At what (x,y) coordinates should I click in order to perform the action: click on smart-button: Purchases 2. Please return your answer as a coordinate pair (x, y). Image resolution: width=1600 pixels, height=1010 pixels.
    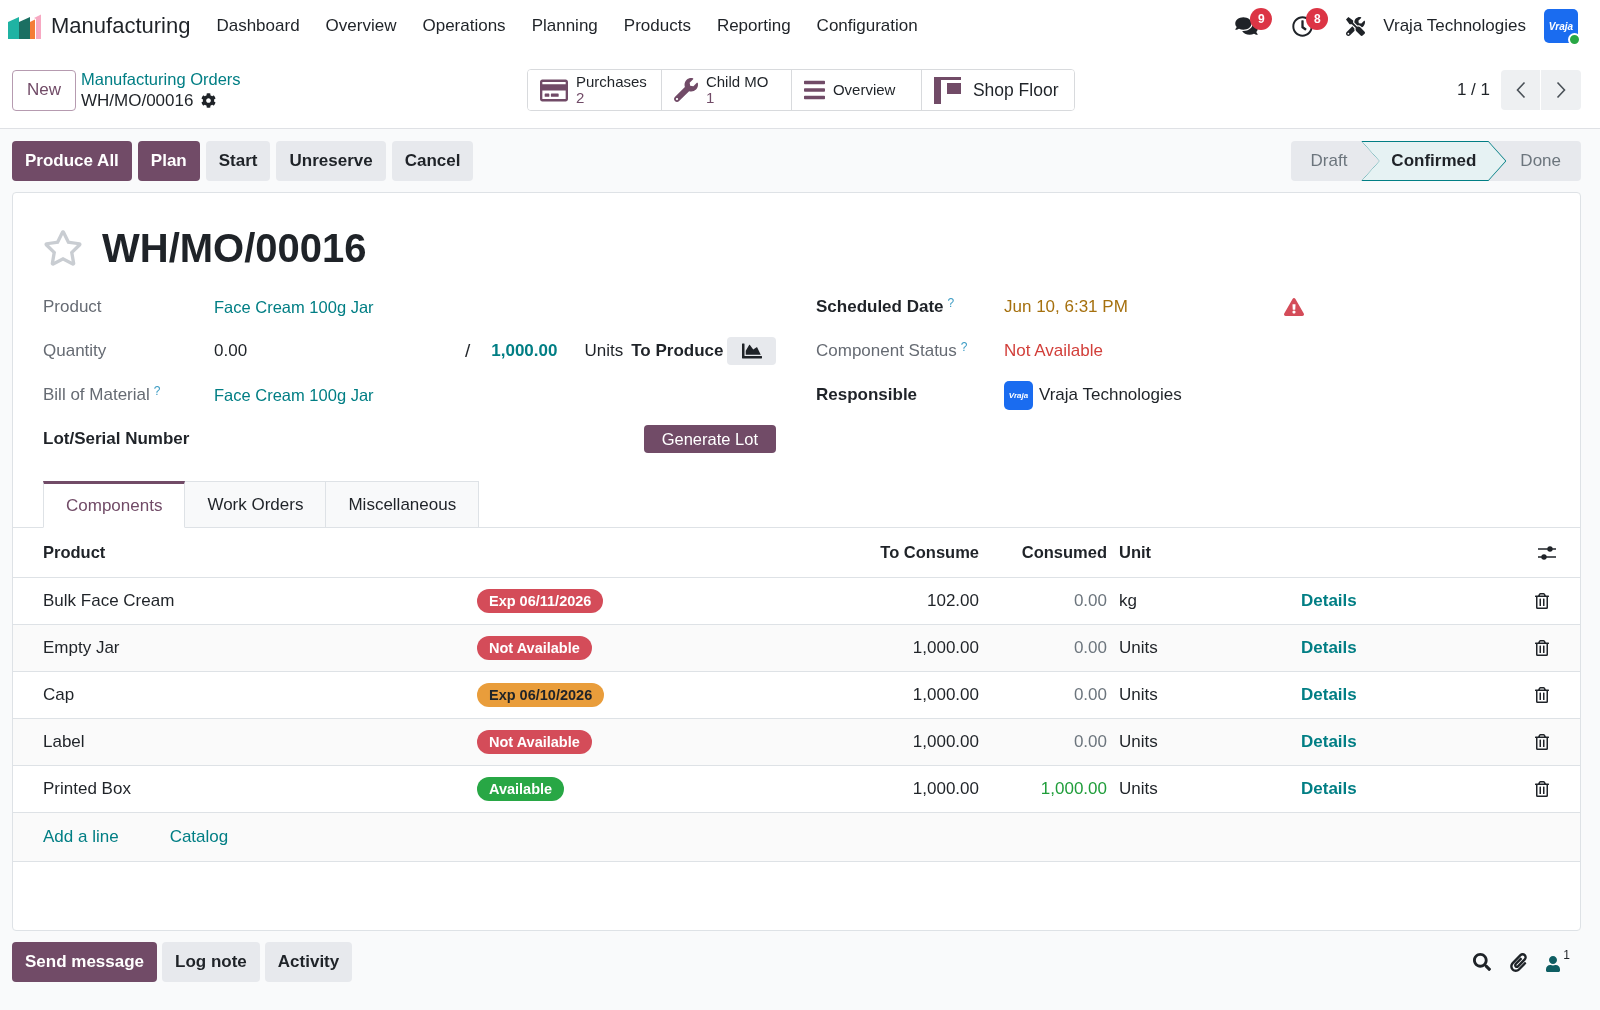
    Looking at the image, I should click on (595, 90).